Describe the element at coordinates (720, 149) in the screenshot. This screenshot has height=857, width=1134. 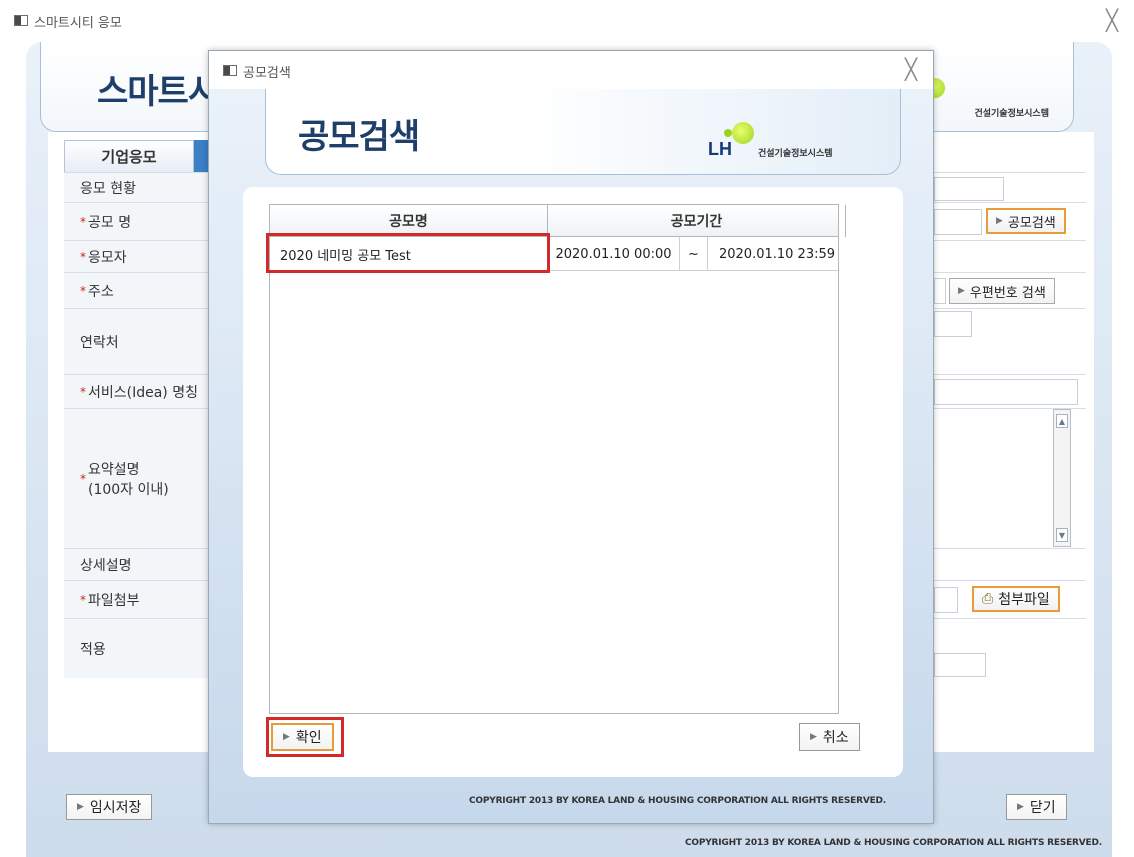
I see `lh-logo: LH` at that location.